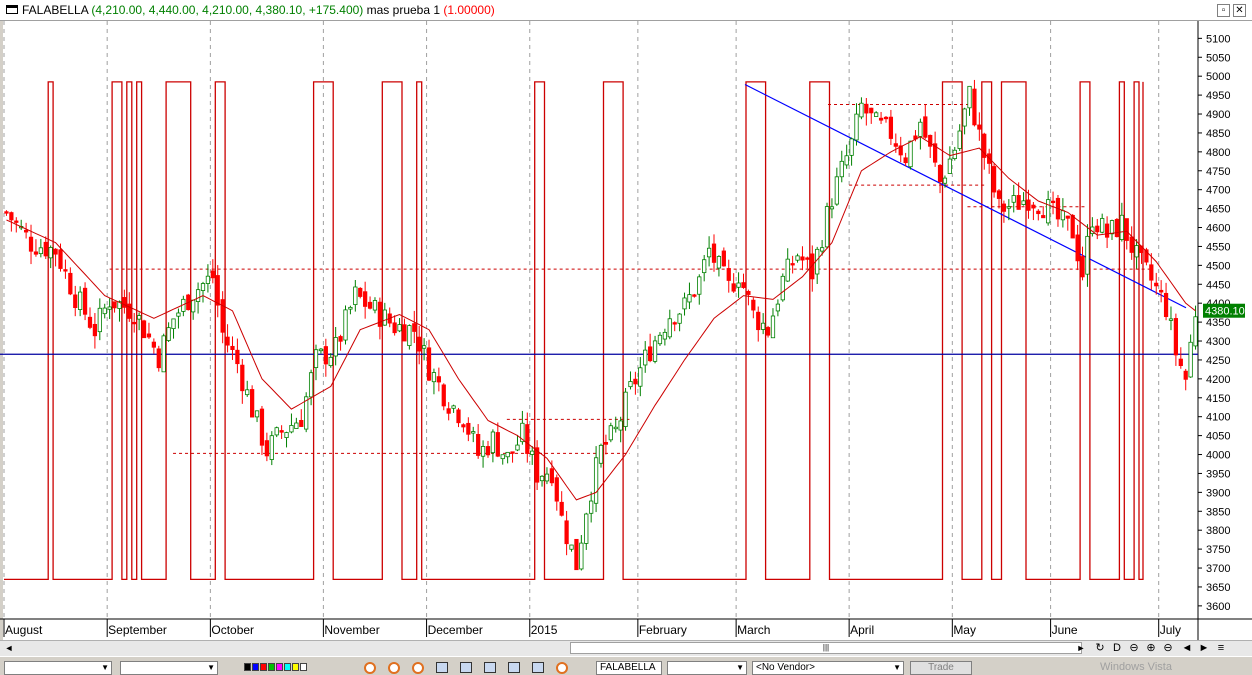  I want to click on trade-button: Trade, so click(941, 668).